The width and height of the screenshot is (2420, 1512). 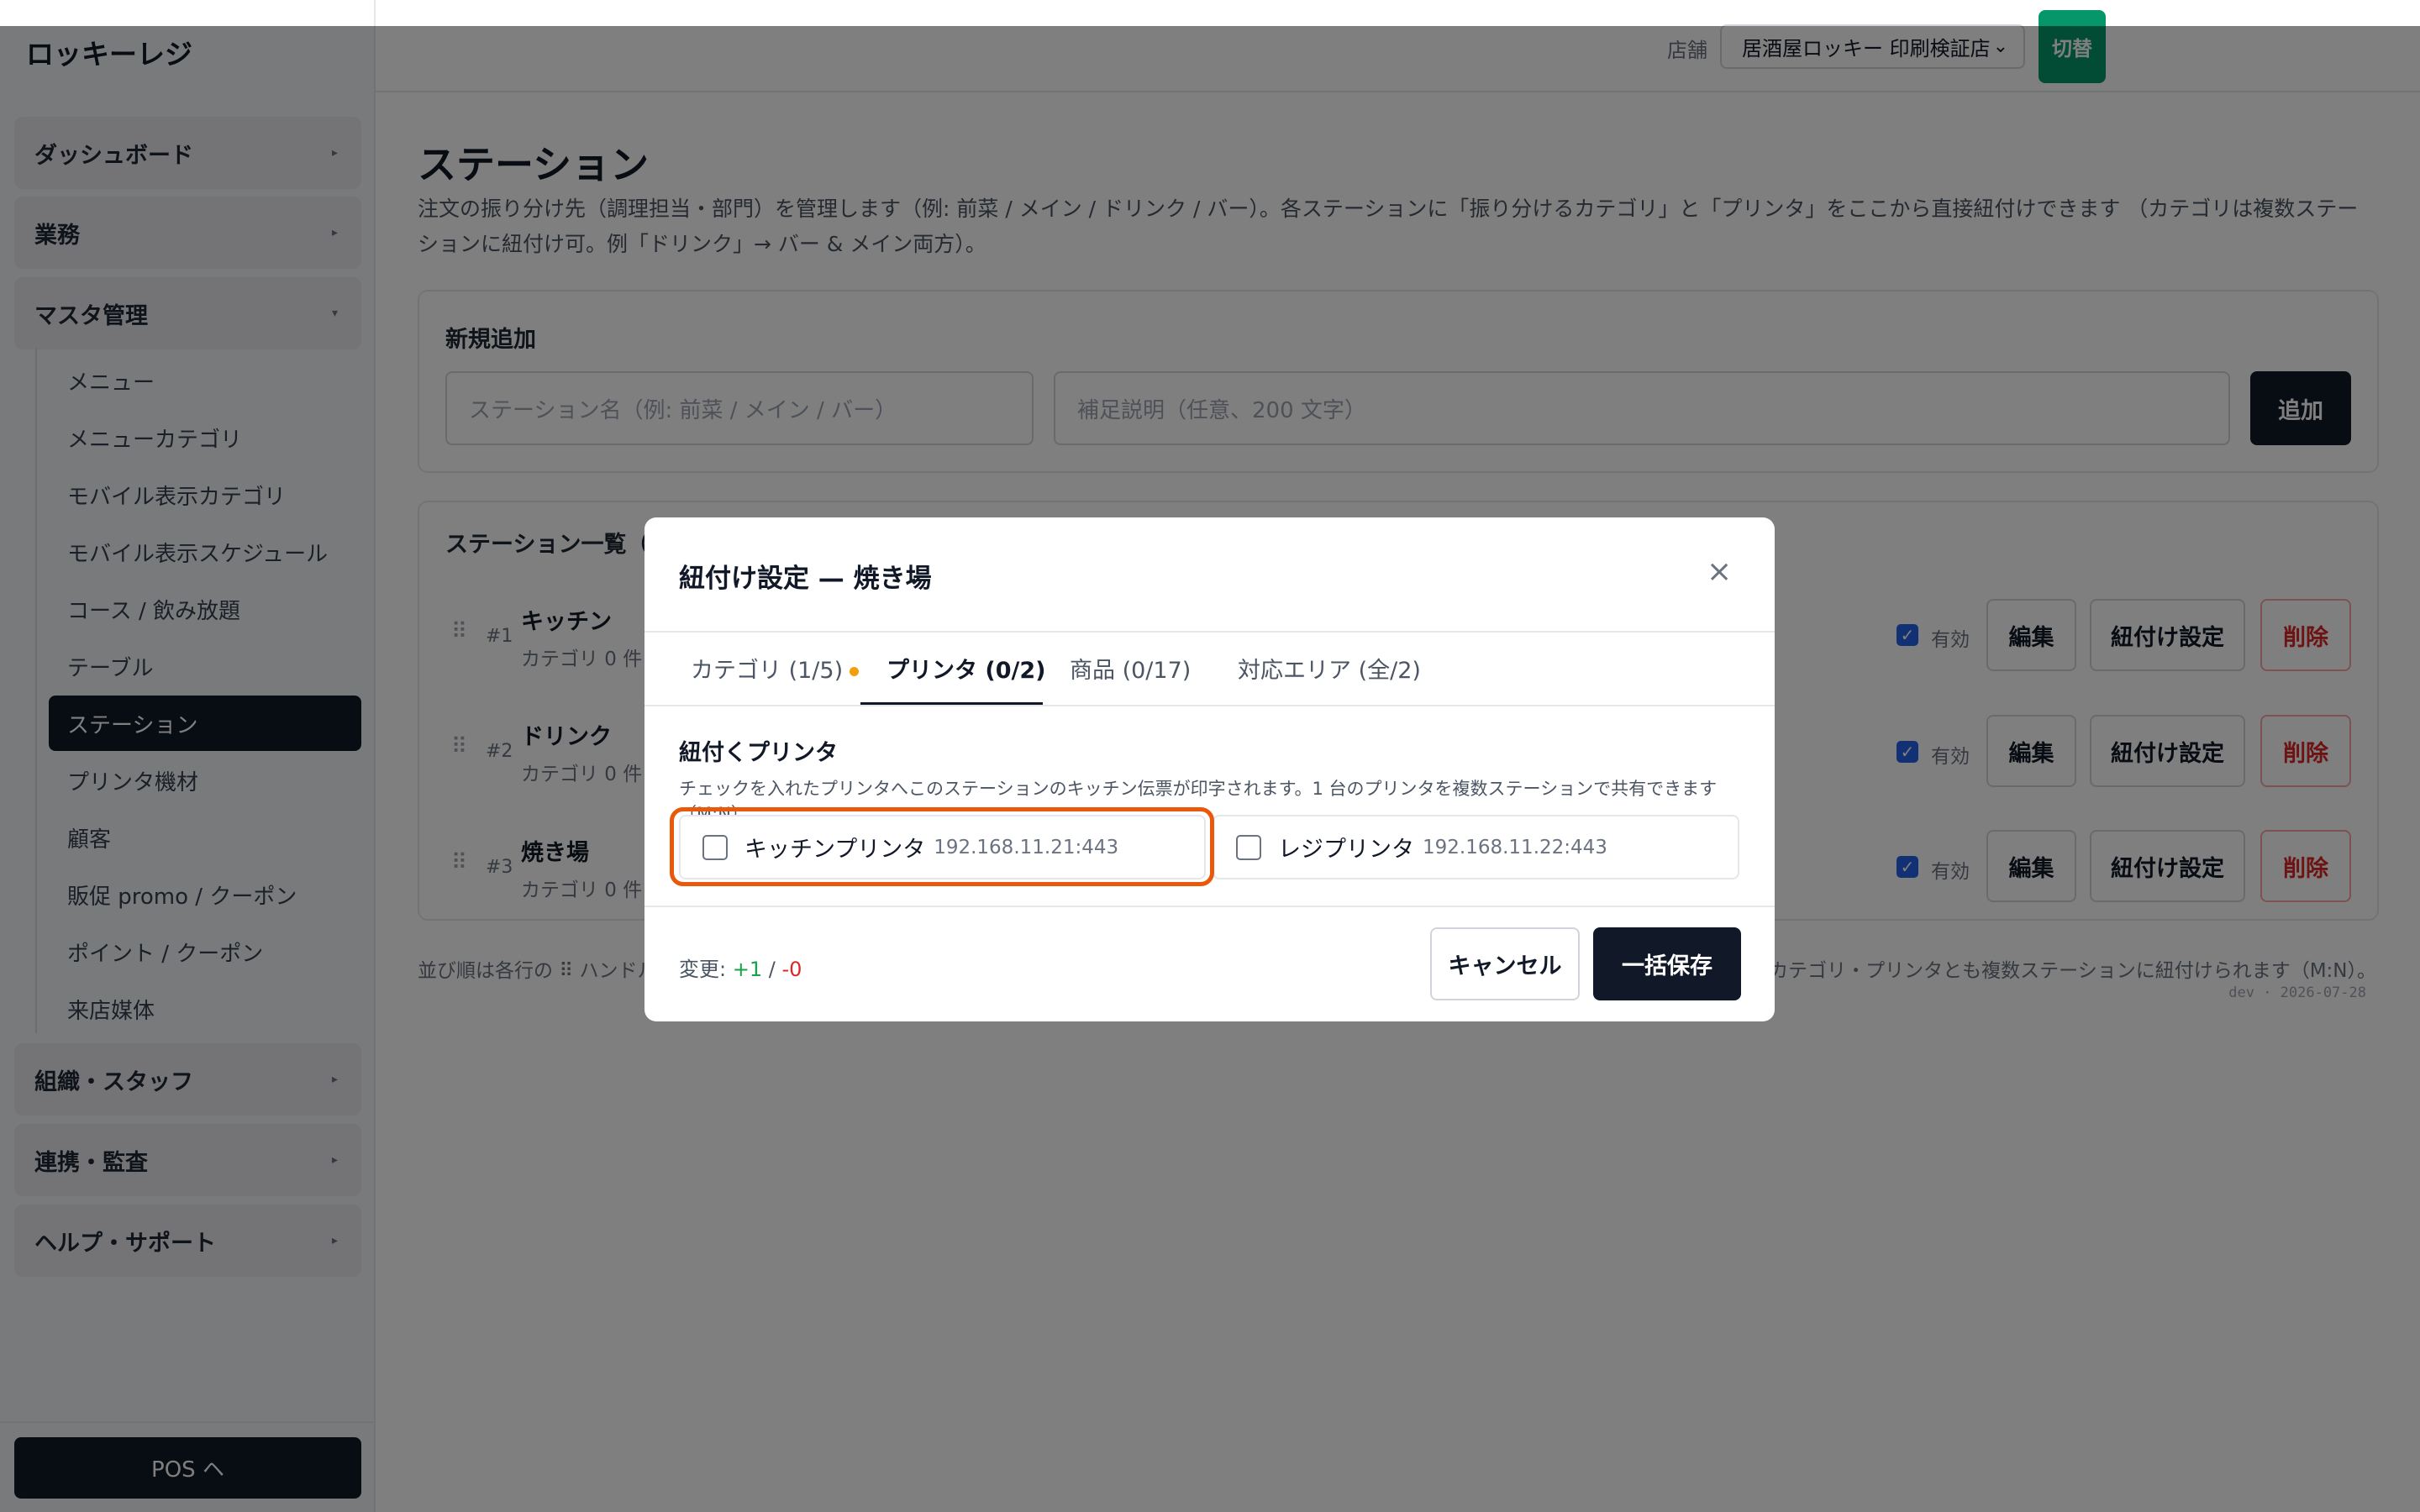 What do you see at coordinates (855, 671) in the screenshot?
I see `unsaved-dot-icon` at bounding box center [855, 671].